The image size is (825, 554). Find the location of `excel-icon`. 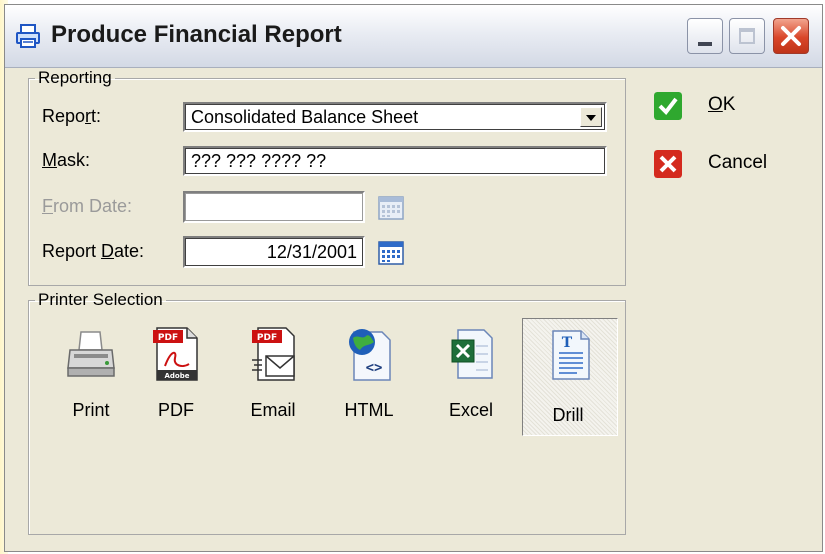

excel-icon is located at coordinates (472, 354).